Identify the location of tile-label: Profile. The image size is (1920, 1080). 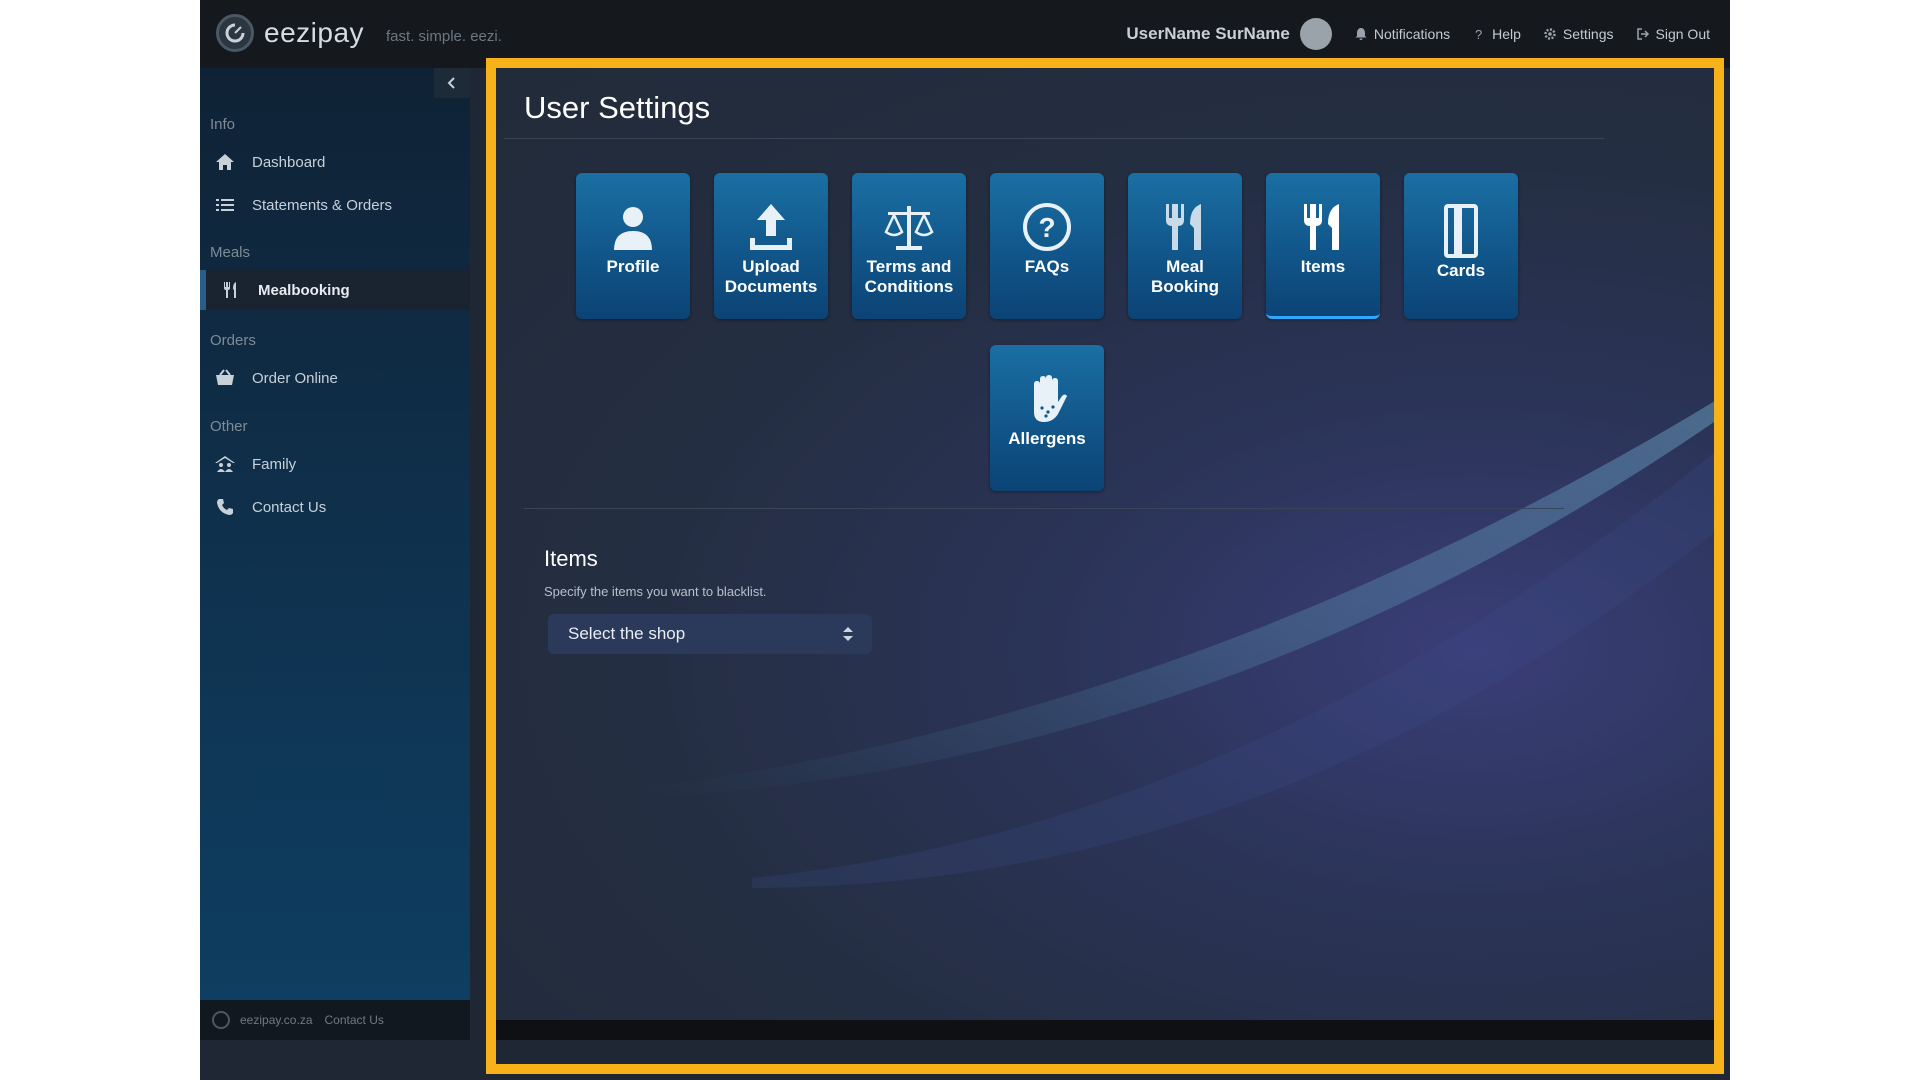
(633, 266).